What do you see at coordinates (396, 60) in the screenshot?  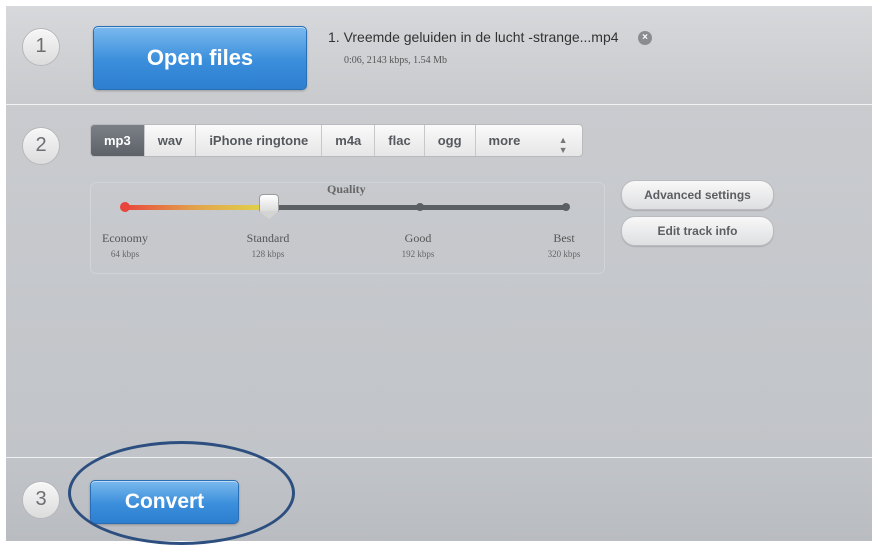 I see `file-meta: 0:06, 2143 kbps, 1.54 Mb` at bounding box center [396, 60].